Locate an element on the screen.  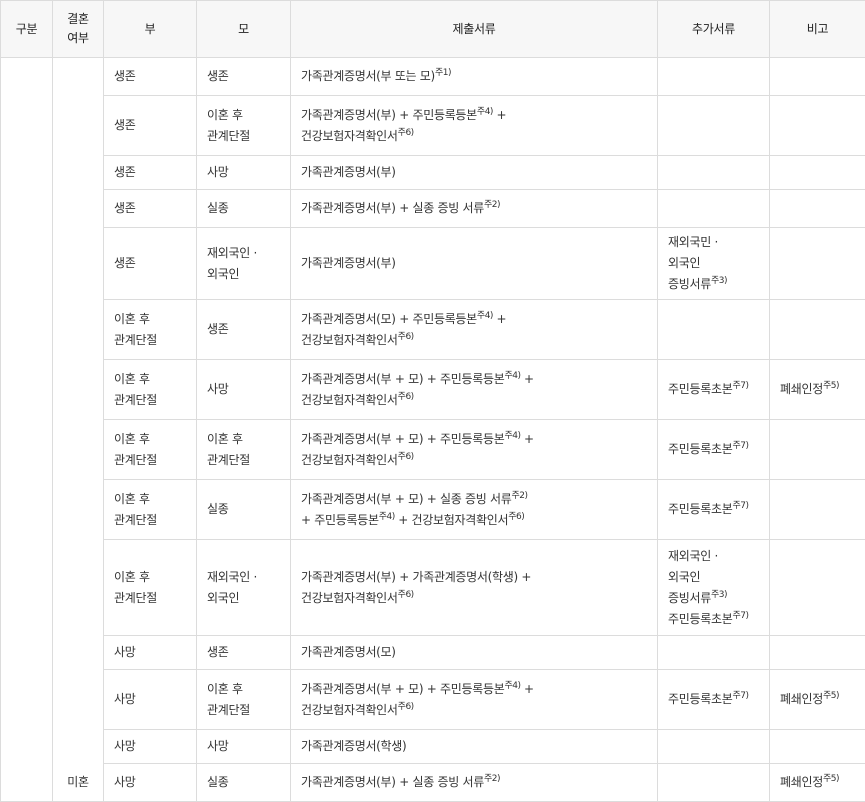
cell-line: 가족관계증명서(부) + 주민등록등본주4) + is located at coordinates (474, 115).